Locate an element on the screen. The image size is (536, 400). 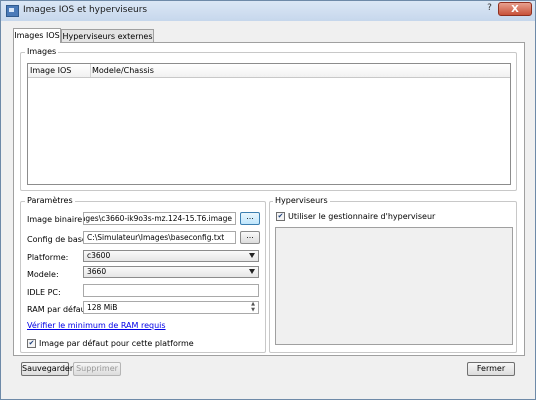
default-image-label: Image par défaut pour cette platforme is located at coordinates (116, 343).